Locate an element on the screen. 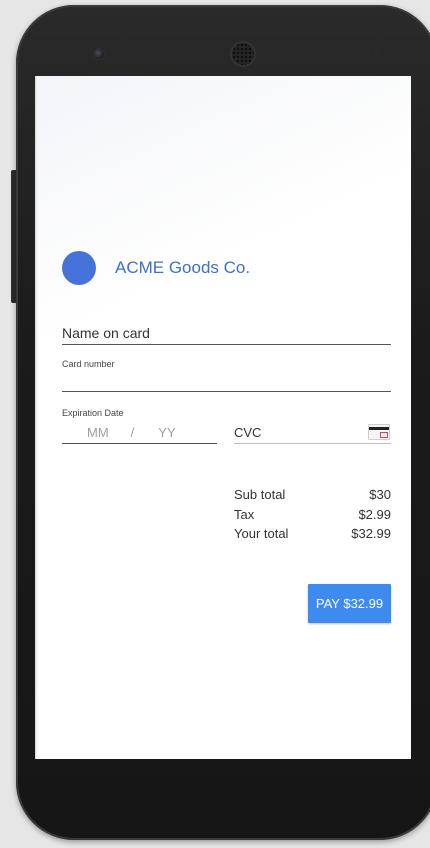 Image resolution: width=430 pixels, height=848 pixels. summary-label: Tax is located at coordinates (244, 514).